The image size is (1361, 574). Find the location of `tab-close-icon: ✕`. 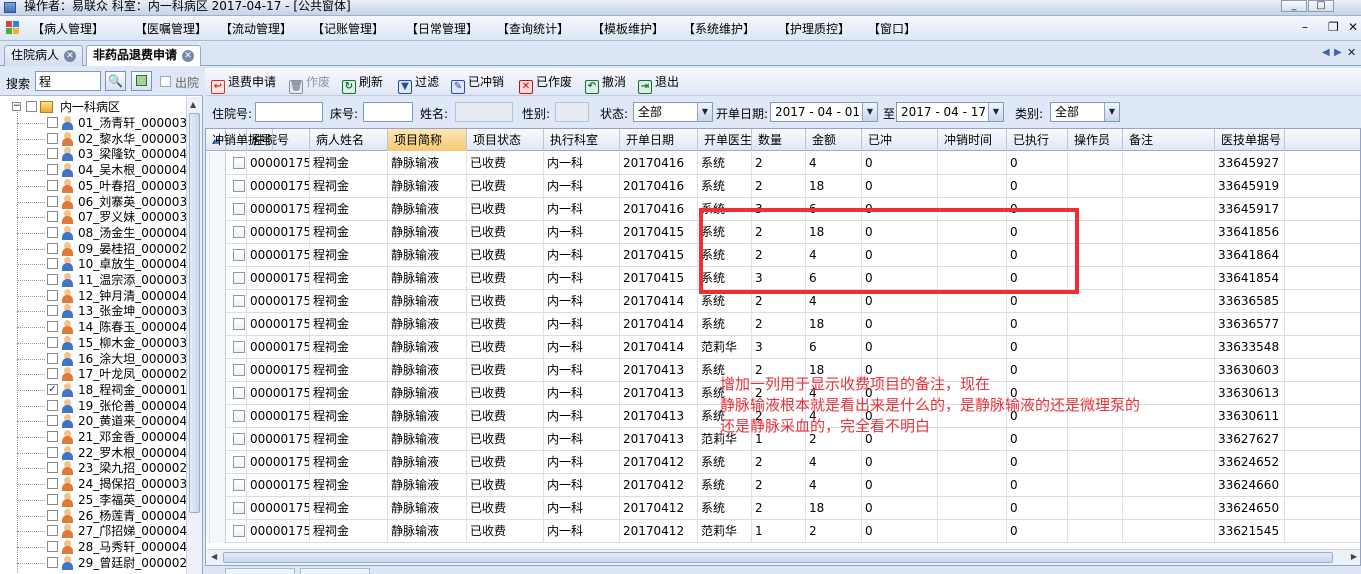

tab-close-icon: ✕ is located at coordinates (1351, 52).